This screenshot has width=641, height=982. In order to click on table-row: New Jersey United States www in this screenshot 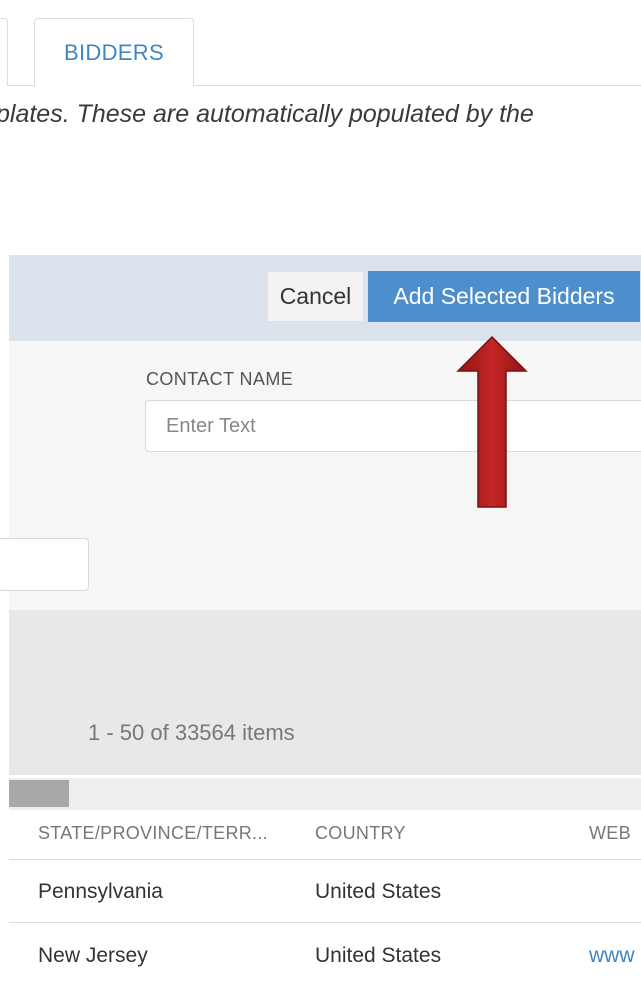, I will do `click(325, 953)`.